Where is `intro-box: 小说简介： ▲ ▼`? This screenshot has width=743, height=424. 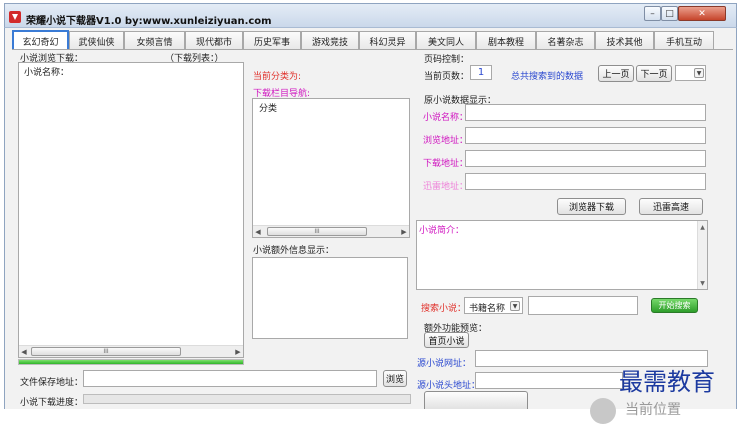
intro-box: 小说简介： ▲ ▼ is located at coordinates (562, 255).